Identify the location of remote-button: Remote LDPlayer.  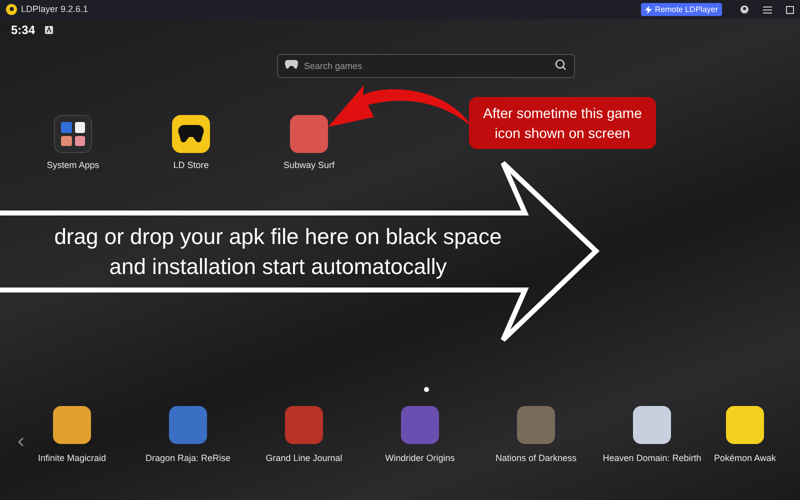
(681, 9).